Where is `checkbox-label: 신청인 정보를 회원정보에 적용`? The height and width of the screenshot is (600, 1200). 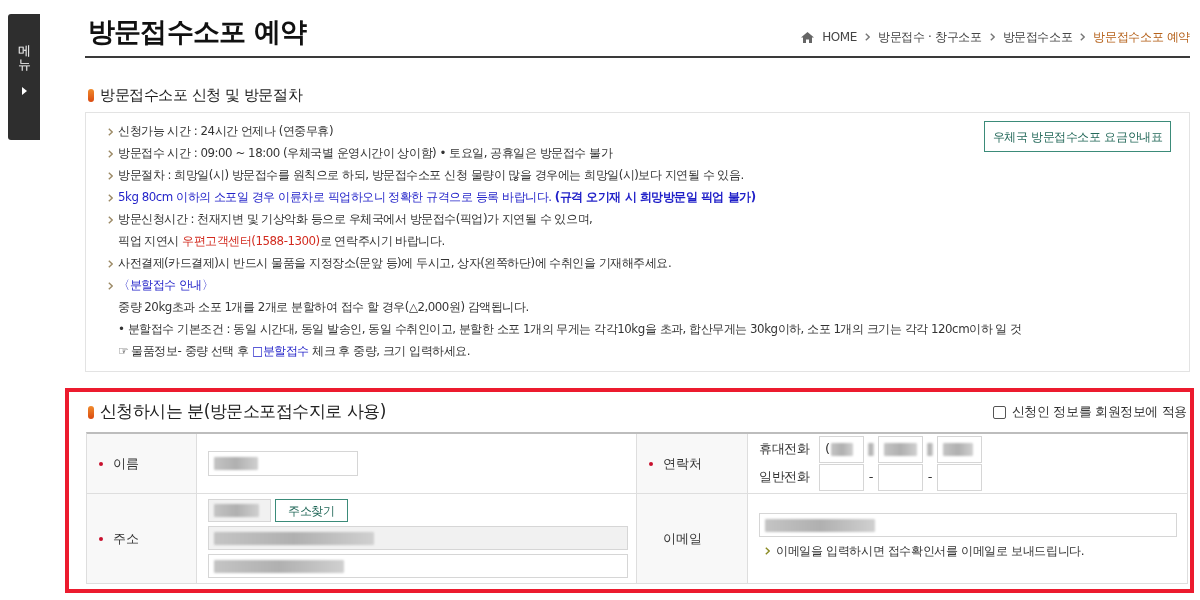
checkbox-label: 신청인 정보를 회원정보에 적용 is located at coordinates (1099, 412).